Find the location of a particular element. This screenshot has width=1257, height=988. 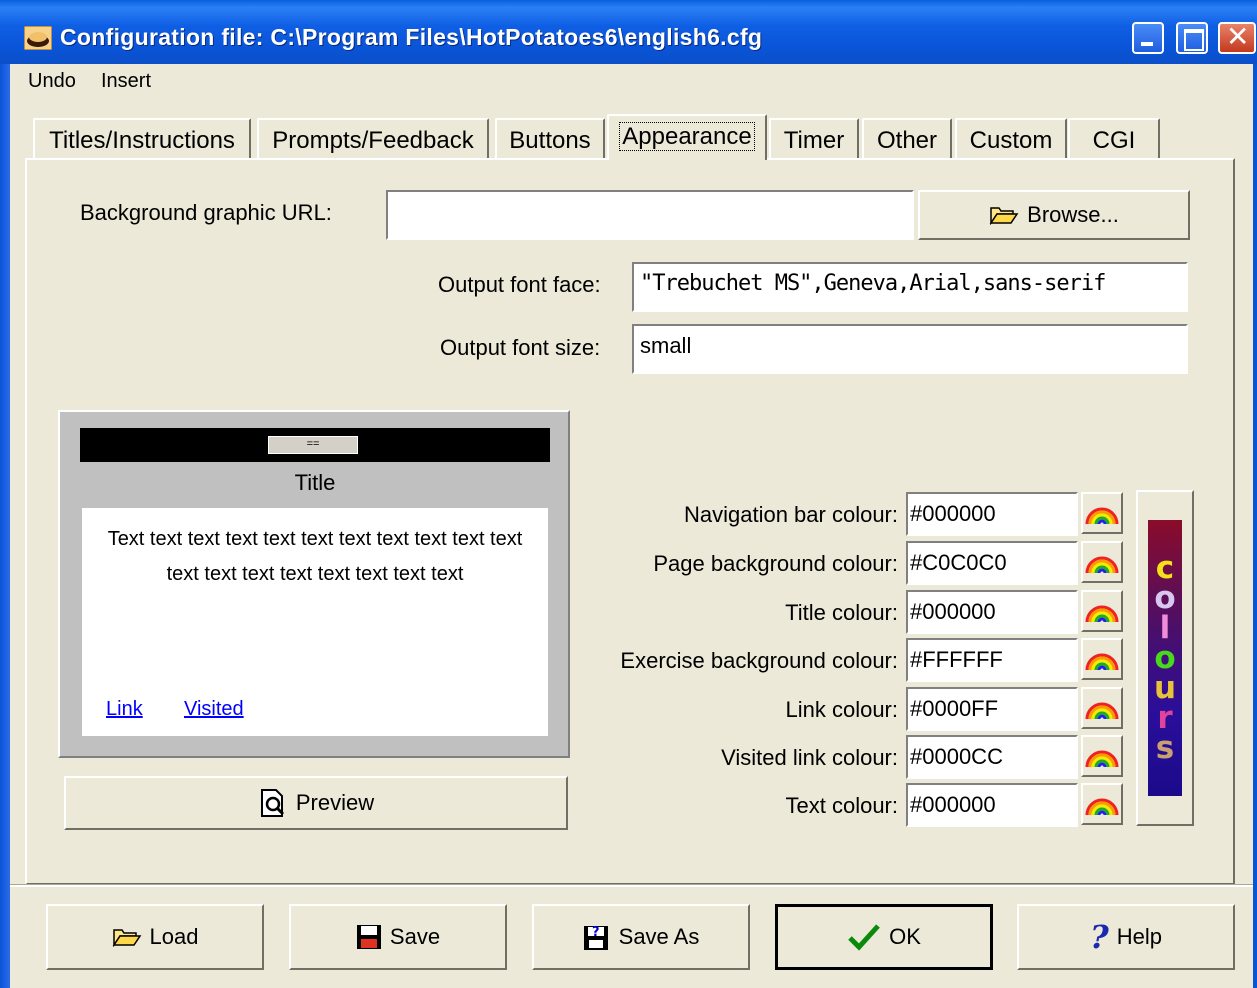

sample-navigation-bar: == is located at coordinates (315, 445).